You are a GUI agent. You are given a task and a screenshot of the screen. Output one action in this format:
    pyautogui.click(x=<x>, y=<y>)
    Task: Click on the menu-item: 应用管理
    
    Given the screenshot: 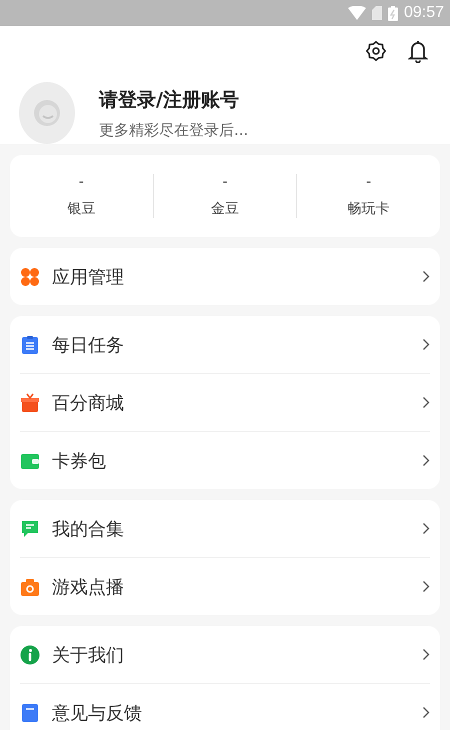 What is the action you would take?
    pyautogui.click(x=237, y=276)
    